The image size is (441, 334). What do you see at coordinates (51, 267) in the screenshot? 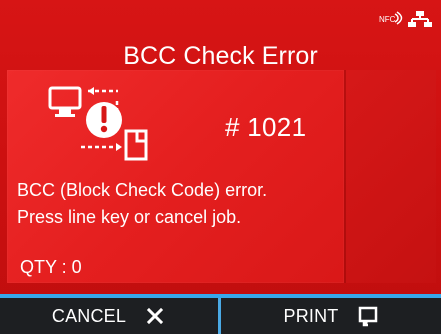
I see `quantity-status: QTY : 0` at bounding box center [51, 267].